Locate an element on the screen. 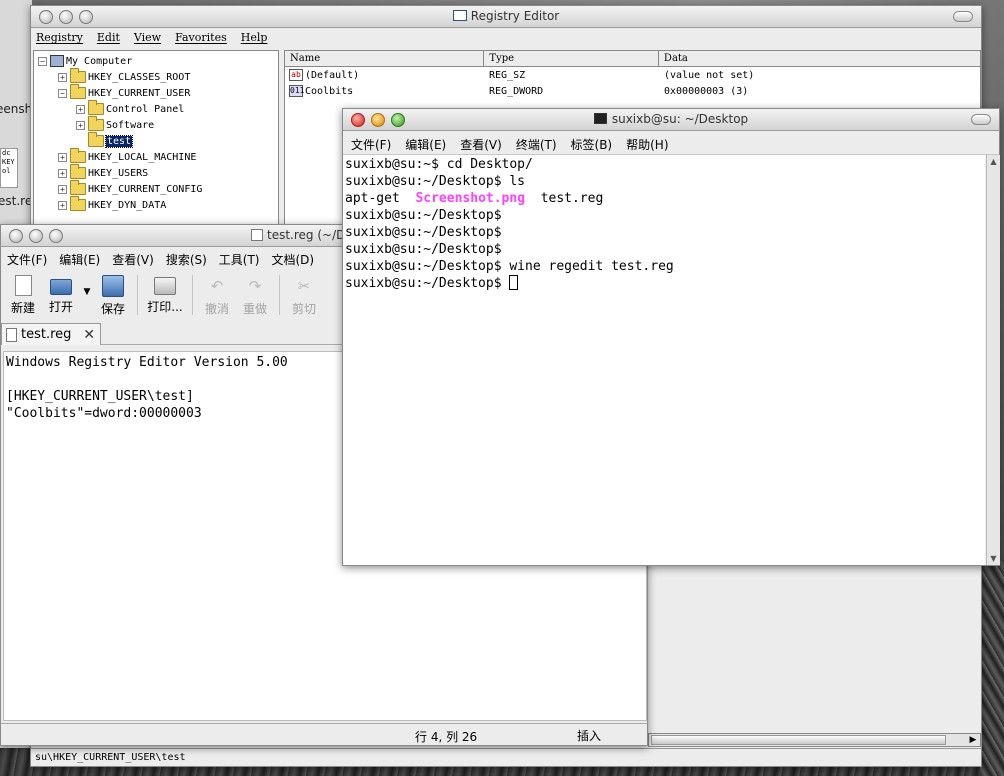 Image resolution: width=1004 pixels, height=776 pixels. horizontal-scrollbar: ▶ is located at coordinates (814, 740).